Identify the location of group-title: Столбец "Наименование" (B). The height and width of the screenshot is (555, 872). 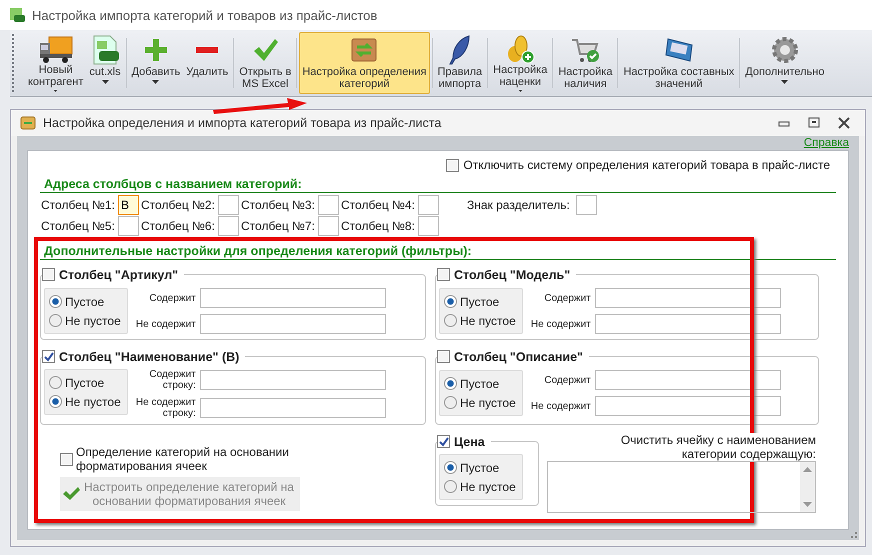
(149, 357).